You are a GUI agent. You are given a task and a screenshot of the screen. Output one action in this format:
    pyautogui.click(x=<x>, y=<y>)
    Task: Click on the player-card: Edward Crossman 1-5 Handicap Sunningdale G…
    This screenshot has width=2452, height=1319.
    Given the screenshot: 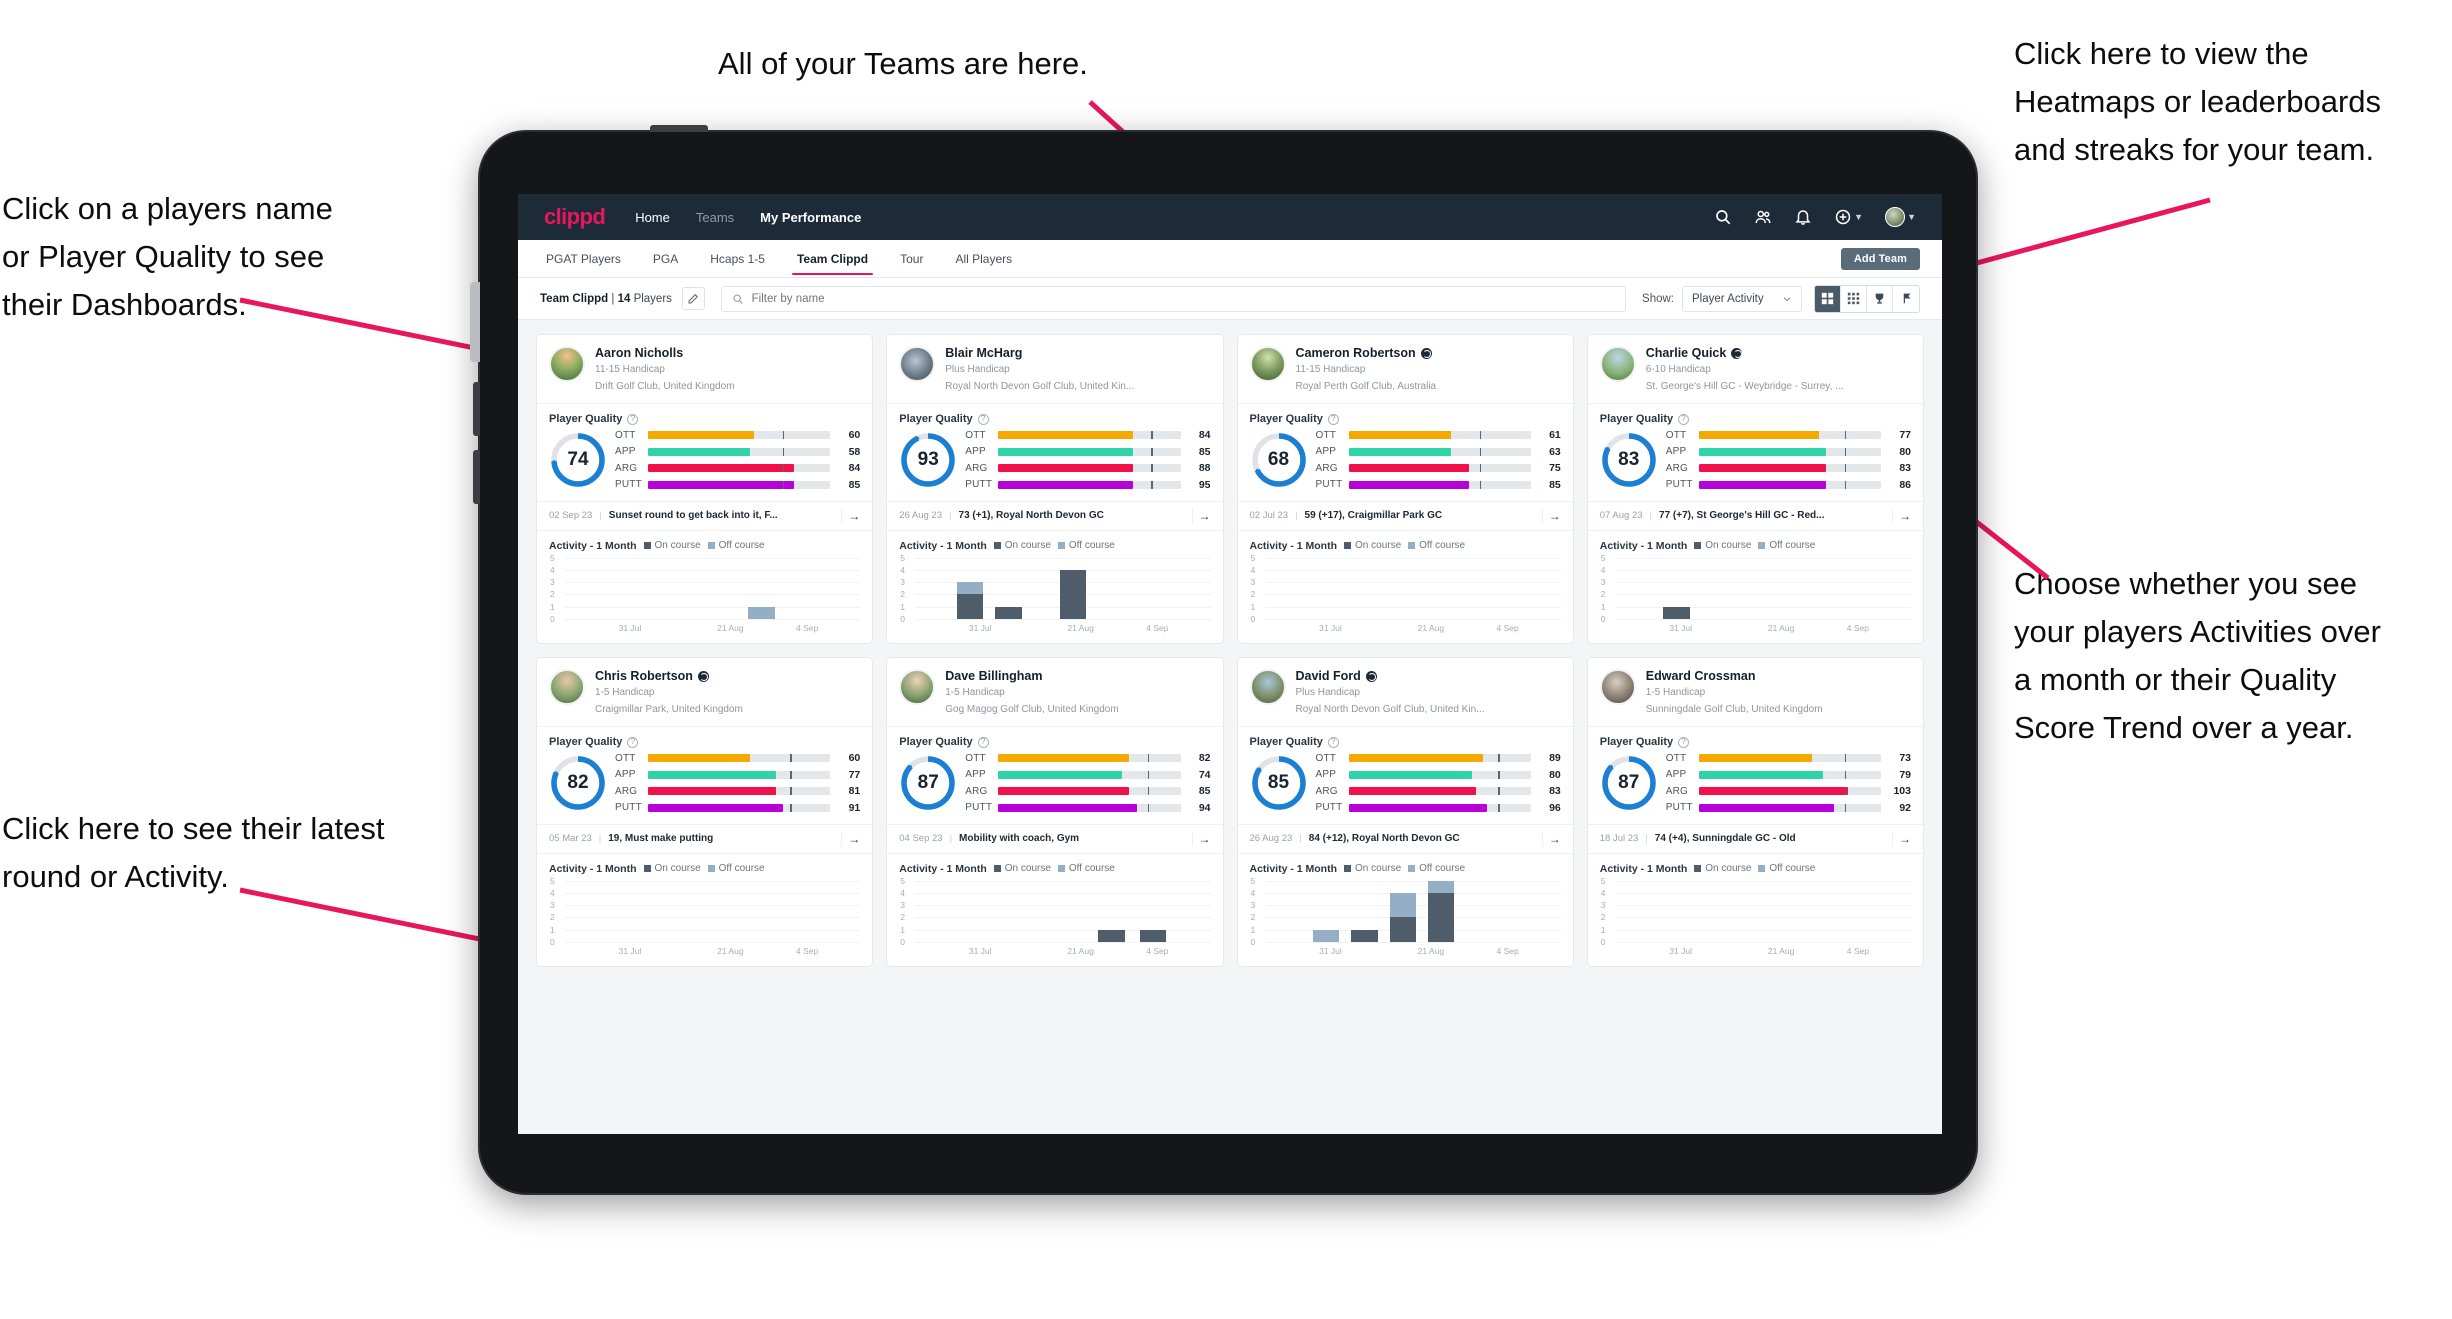 What is the action you would take?
    pyautogui.click(x=1755, y=811)
    